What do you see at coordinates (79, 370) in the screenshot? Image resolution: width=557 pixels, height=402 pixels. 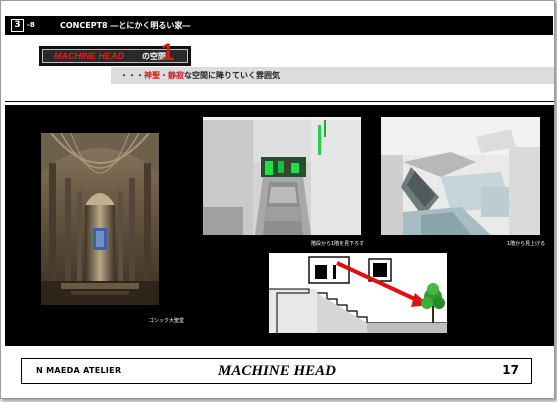 I see `atelier-name: N MAEDA ATELIER` at bounding box center [79, 370].